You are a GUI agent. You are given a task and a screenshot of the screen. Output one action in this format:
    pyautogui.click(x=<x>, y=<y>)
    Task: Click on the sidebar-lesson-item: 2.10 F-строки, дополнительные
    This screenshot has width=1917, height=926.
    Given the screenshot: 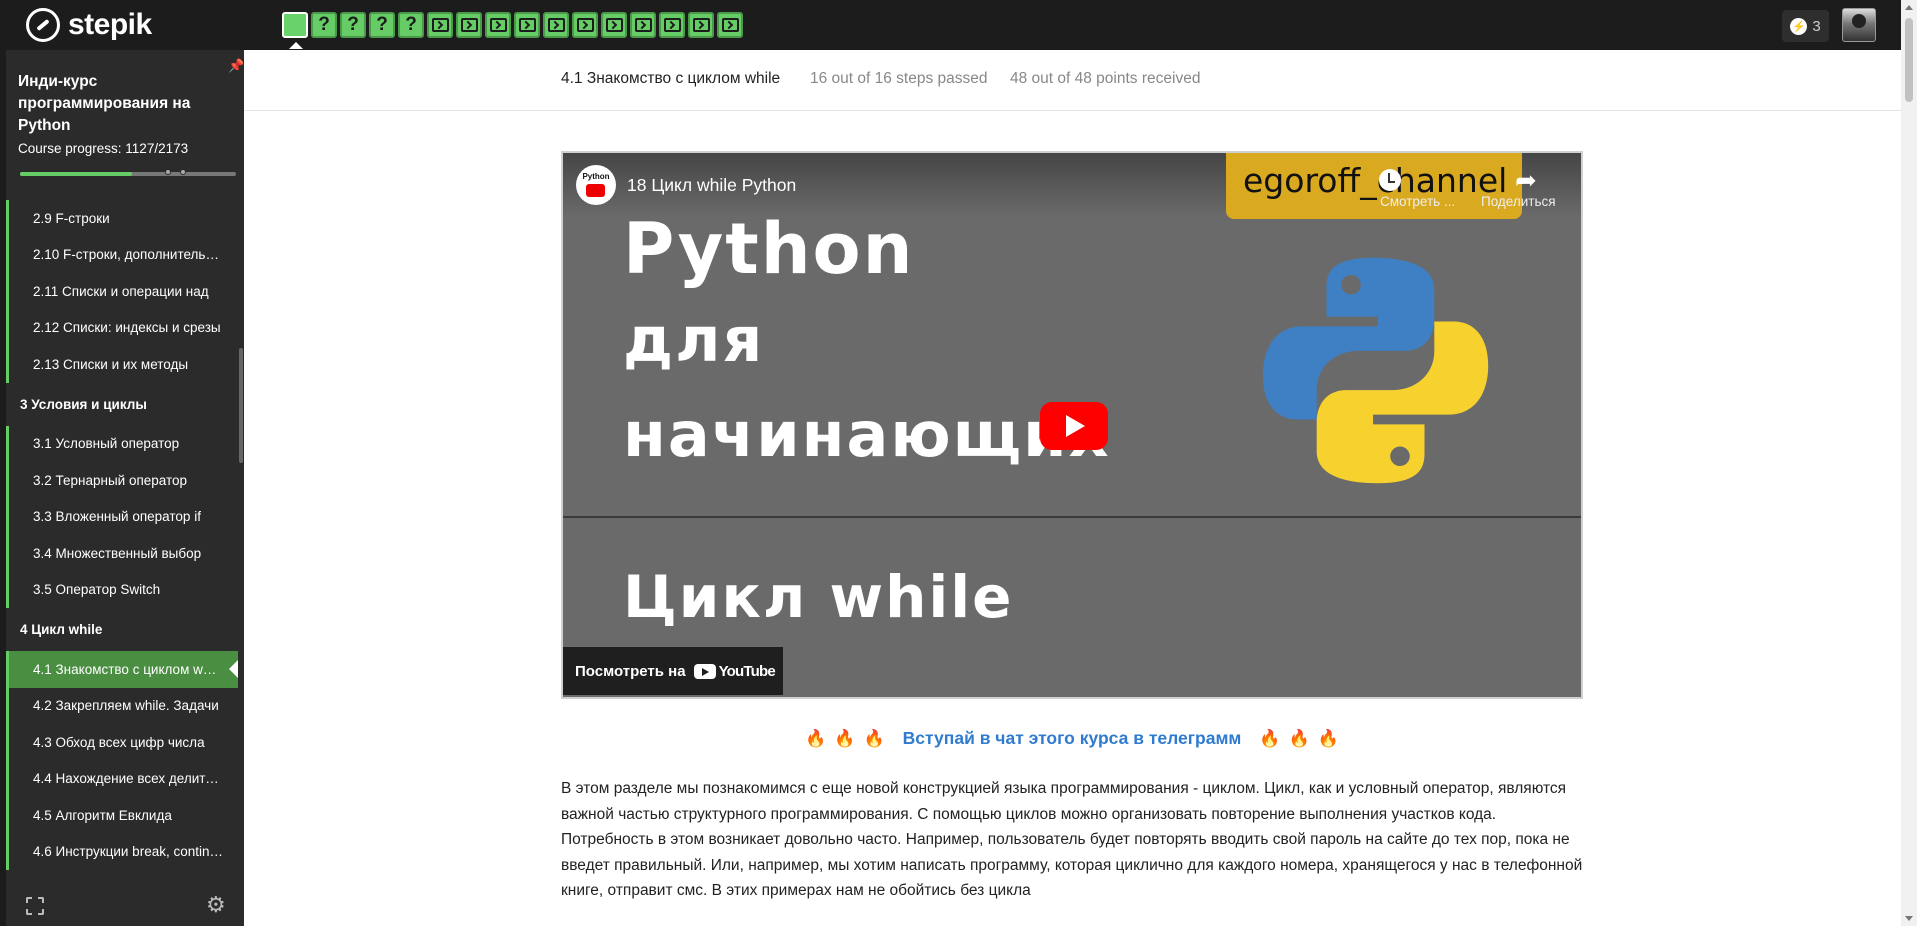 What is the action you would take?
    pyautogui.click(x=122, y=254)
    